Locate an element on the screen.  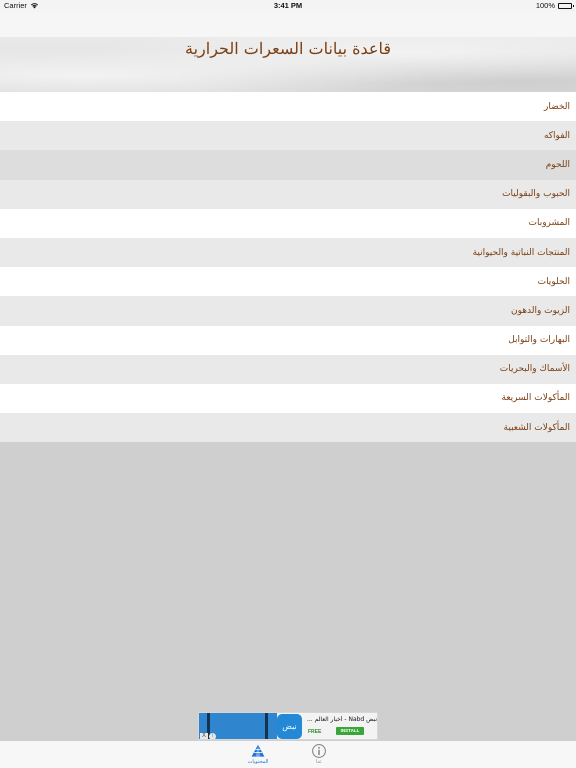
category-item-traditional-food: المأكولات الشعبية is located at coordinates (288, 428).